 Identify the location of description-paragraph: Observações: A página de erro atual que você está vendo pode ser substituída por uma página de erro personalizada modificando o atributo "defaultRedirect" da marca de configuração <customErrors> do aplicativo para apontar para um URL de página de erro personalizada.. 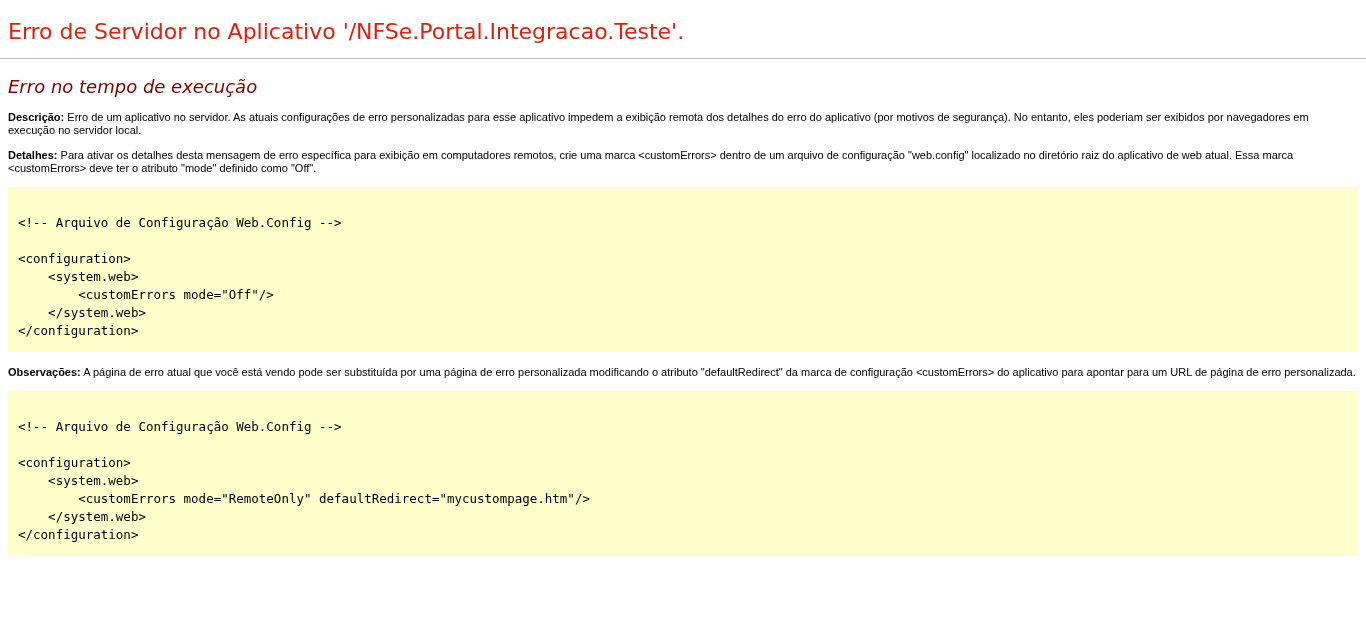
(682, 372).